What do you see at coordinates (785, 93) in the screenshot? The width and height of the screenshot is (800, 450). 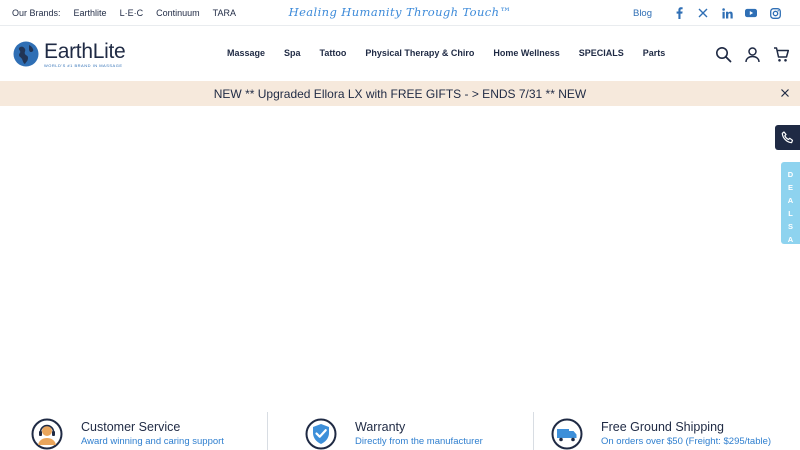 I see `close-icon` at bounding box center [785, 93].